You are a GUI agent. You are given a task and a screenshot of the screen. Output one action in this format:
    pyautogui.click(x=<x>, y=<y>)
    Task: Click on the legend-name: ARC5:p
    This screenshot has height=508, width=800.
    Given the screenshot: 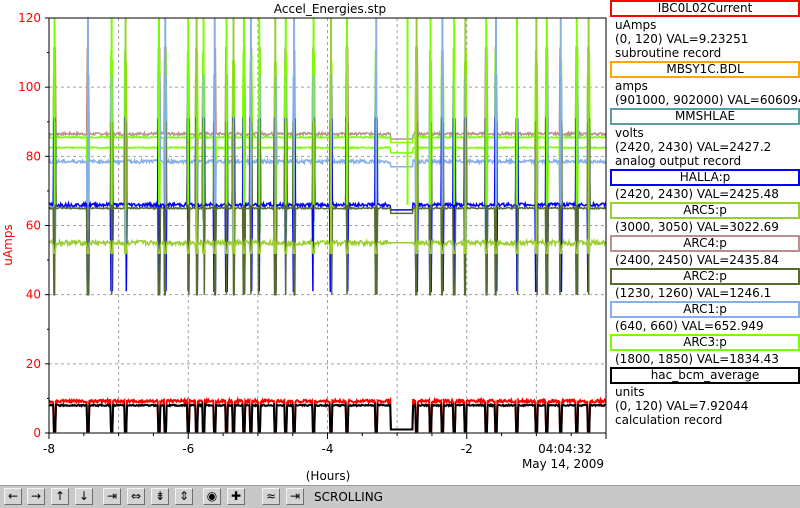 What is the action you would take?
    pyautogui.click(x=705, y=210)
    